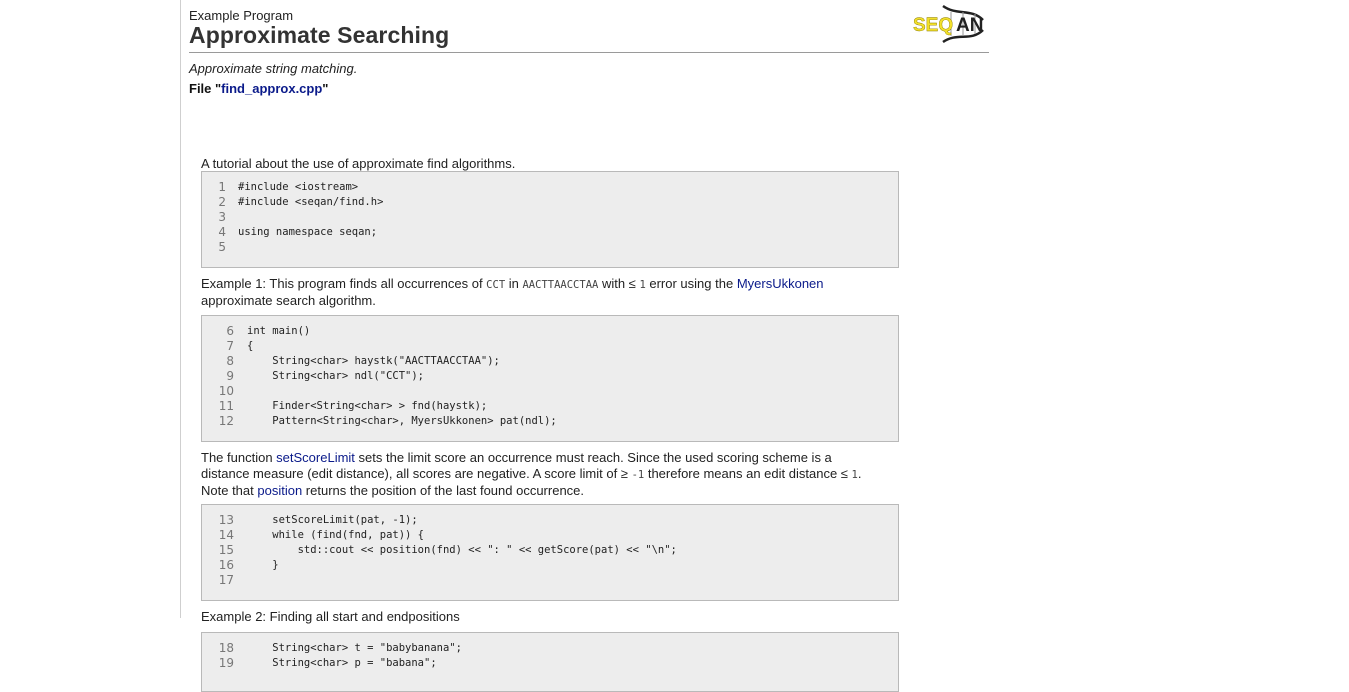 This screenshot has height=692, width=1349. Describe the element at coordinates (550, 232) in the screenshot. I see `code-line: 4 using namespace seqan;` at that location.